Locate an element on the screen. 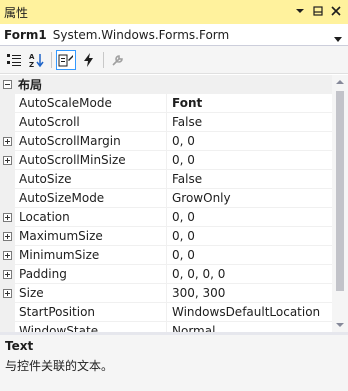 The image size is (348, 391). category-layout: 布局 is located at coordinates (166, 84).